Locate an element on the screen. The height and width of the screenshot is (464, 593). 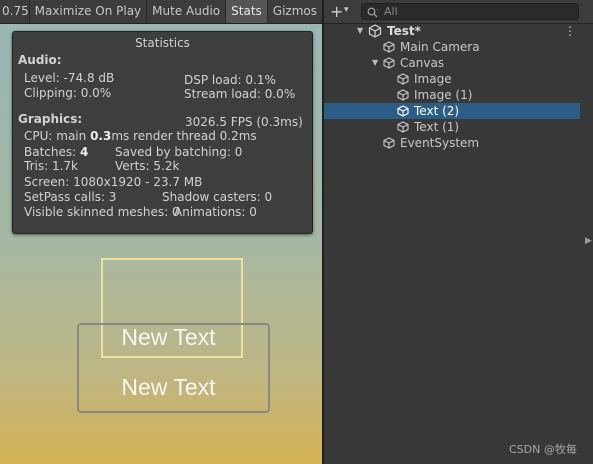
kebab-menu-icon: ⋮ is located at coordinates (570, 31).